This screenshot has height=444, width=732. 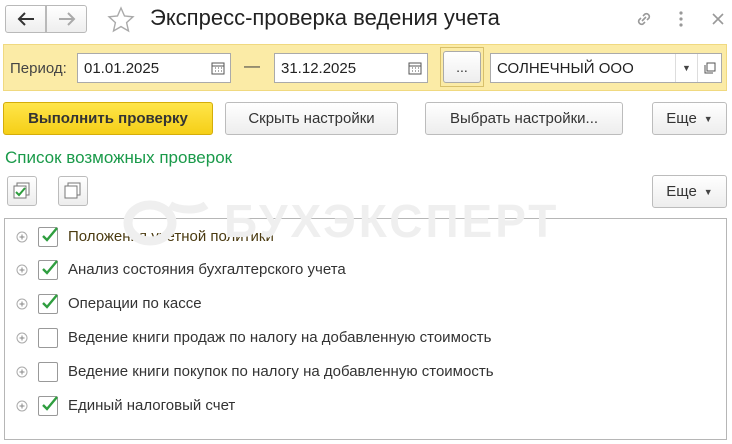 What do you see at coordinates (119, 157) in the screenshot?
I see `section-title: Список возможных проверок` at bounding box center [119, 157].